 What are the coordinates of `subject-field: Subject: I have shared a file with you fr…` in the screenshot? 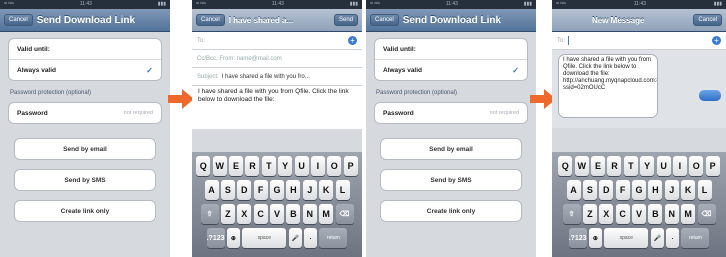 It's located at (277, 77).